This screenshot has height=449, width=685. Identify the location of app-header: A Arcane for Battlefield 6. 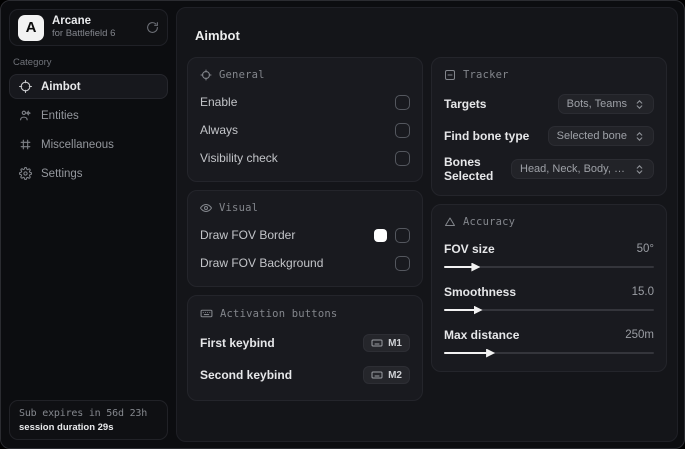
(88, 27).